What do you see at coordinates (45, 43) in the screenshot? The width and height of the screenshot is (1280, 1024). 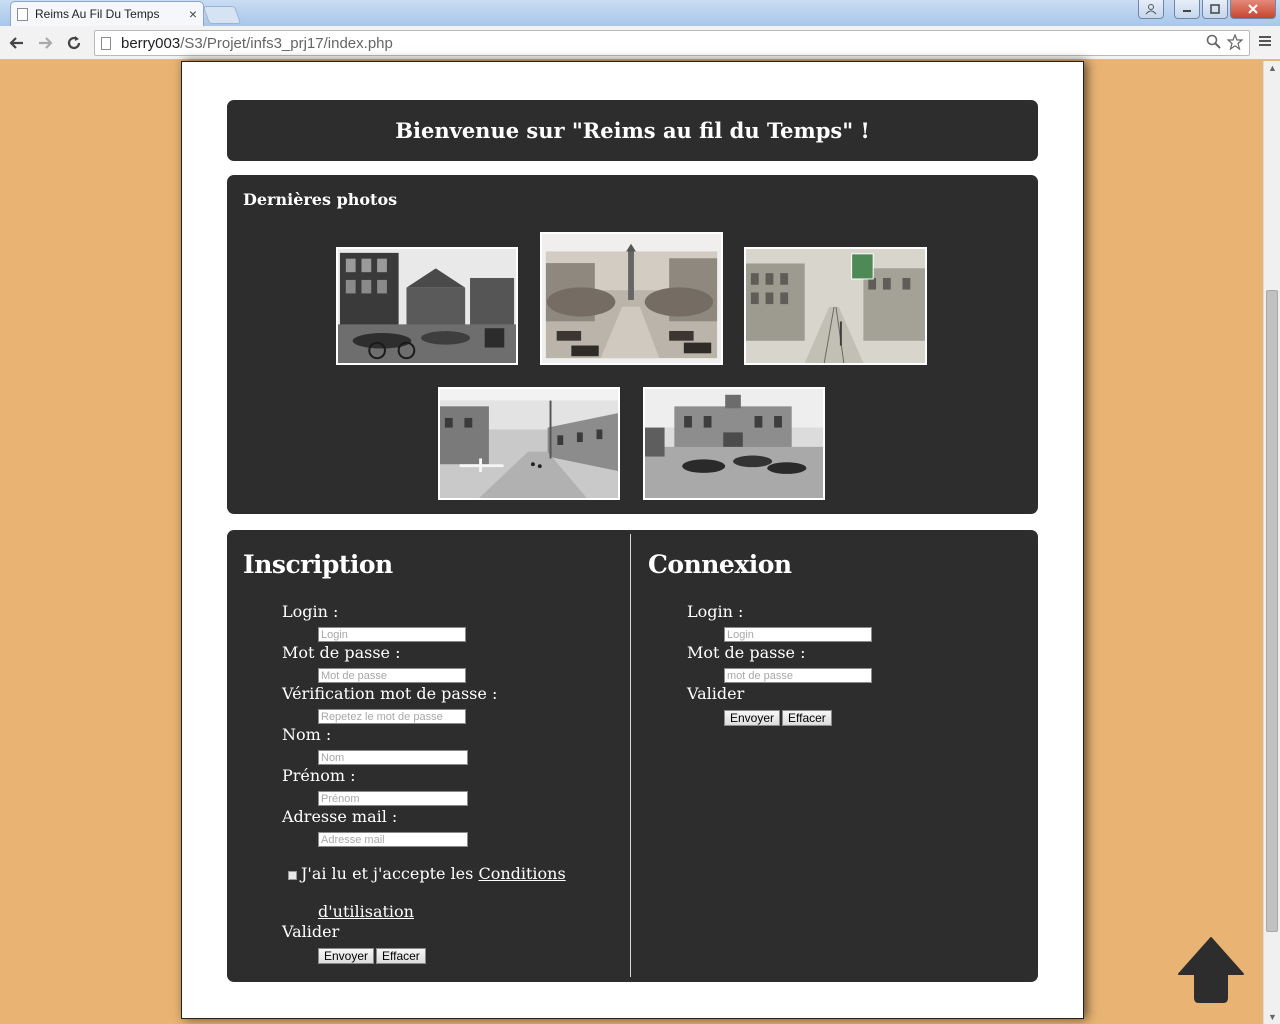 I see `forward-icon` at bounding box center [45, 43].